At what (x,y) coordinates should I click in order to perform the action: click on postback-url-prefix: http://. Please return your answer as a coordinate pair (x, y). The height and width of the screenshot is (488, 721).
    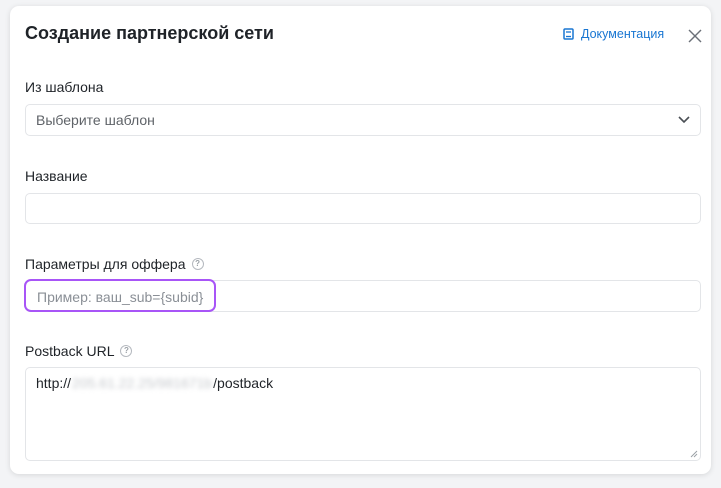
    Looking at the image, I should click on (54, 383).